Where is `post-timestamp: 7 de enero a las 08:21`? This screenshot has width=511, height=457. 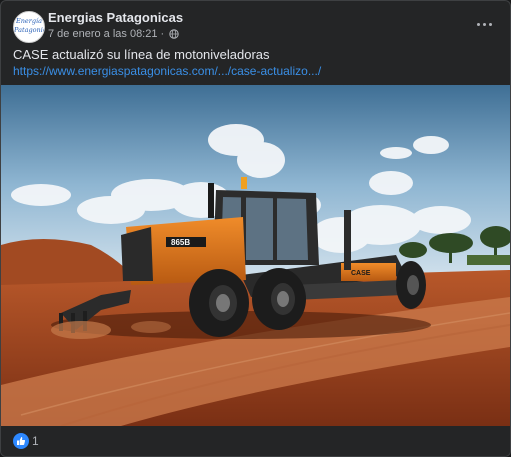 post-timestamp: 7 de enero a las 08:21 is located at coordinates (102, 34).